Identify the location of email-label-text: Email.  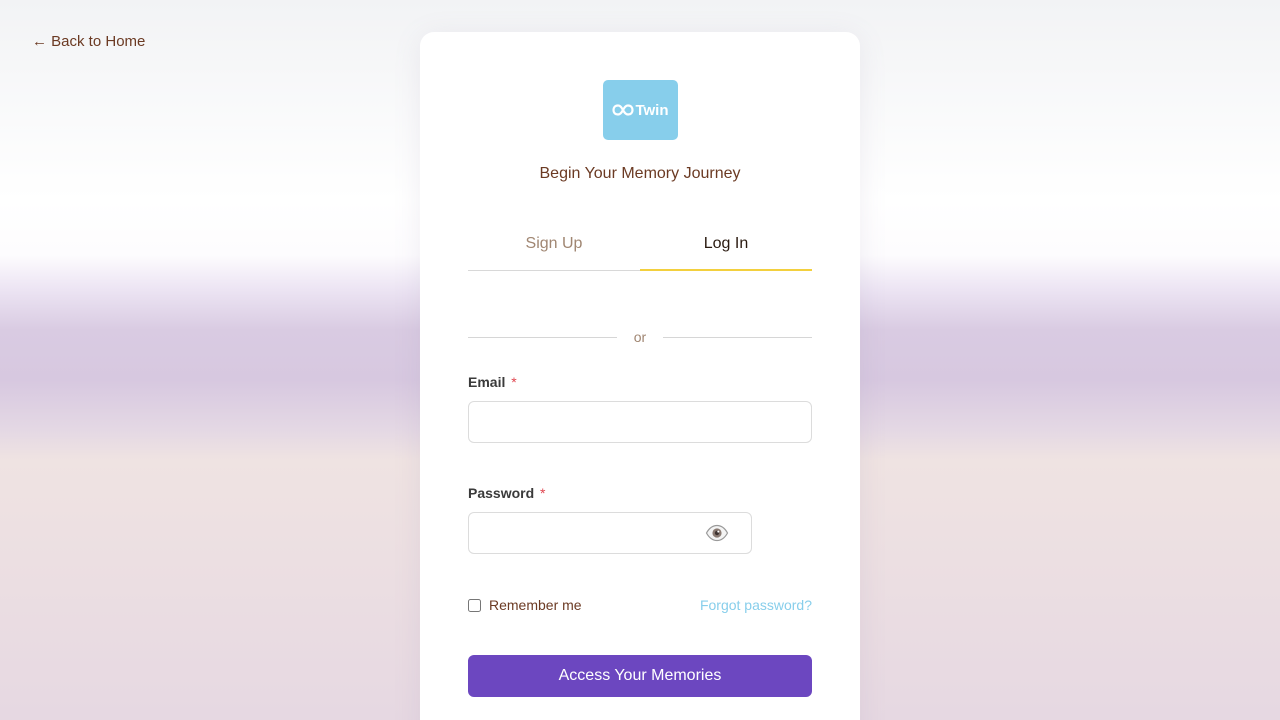
(487, 382).